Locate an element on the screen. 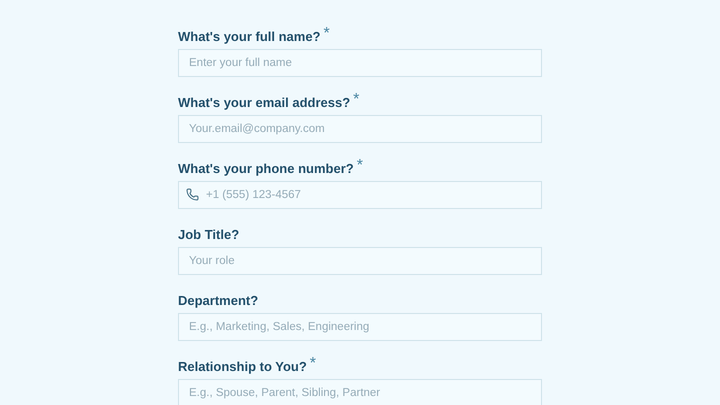 The height and width of the screenshot is (405, 720). input-field: Enter your full name is located at coordinates (360, 63).